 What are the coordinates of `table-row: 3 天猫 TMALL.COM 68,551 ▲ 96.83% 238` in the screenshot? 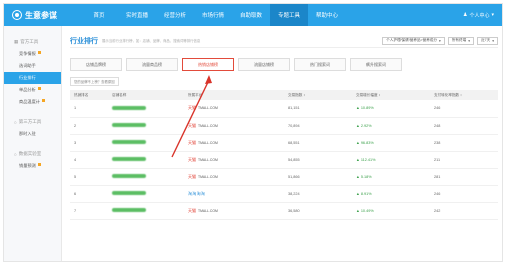 It's located at (284, 143).